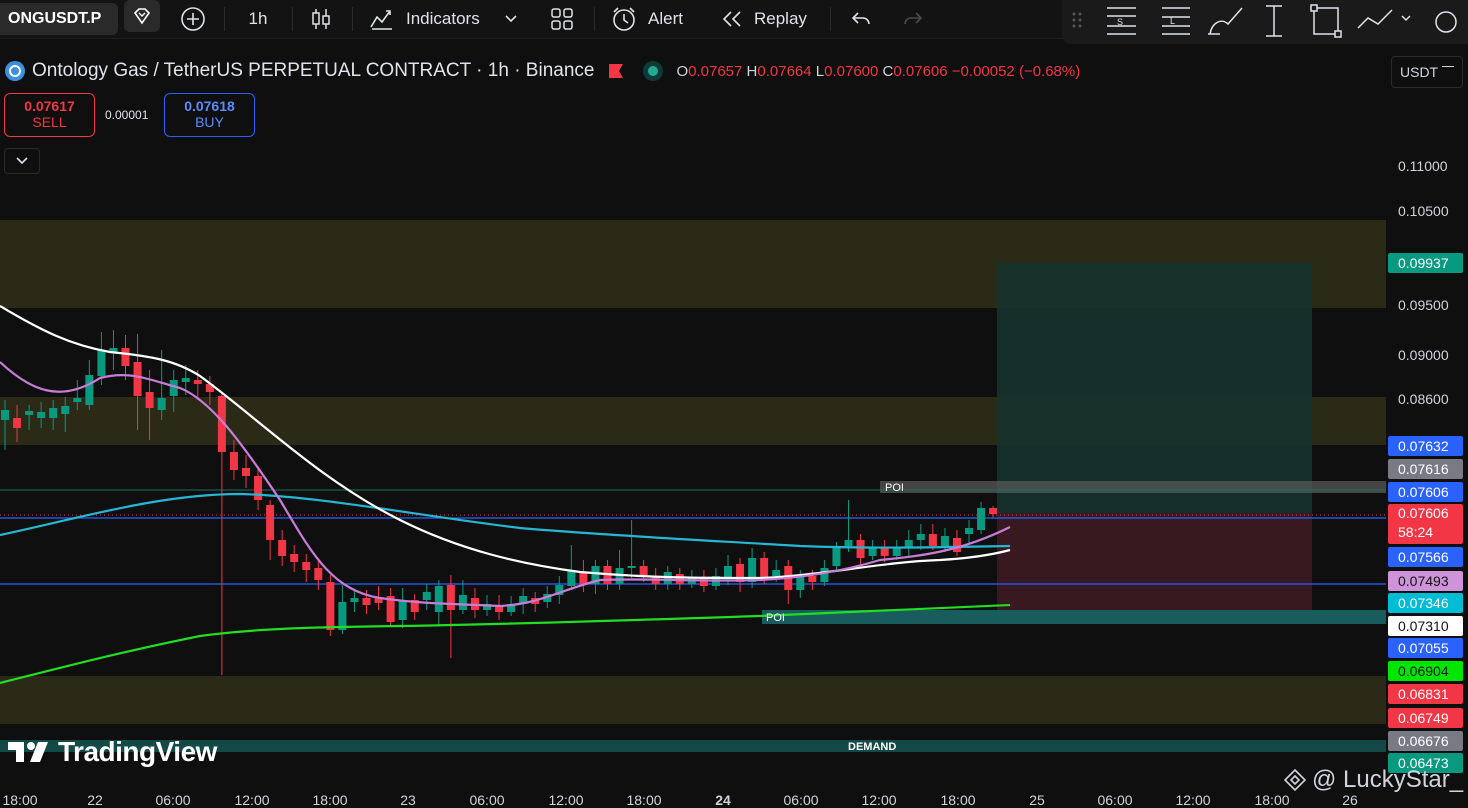  Describe the element at coordinates (49, 106) in the screenshot. I see `sell-price: 0.07617` at that location.